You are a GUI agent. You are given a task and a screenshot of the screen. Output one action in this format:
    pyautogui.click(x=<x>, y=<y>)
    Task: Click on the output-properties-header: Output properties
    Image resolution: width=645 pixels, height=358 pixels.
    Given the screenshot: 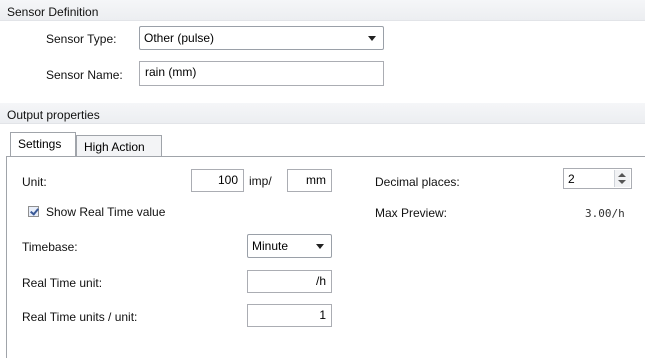 What is the action you would take?
    pyautogui.click(x=322, y=113)
    